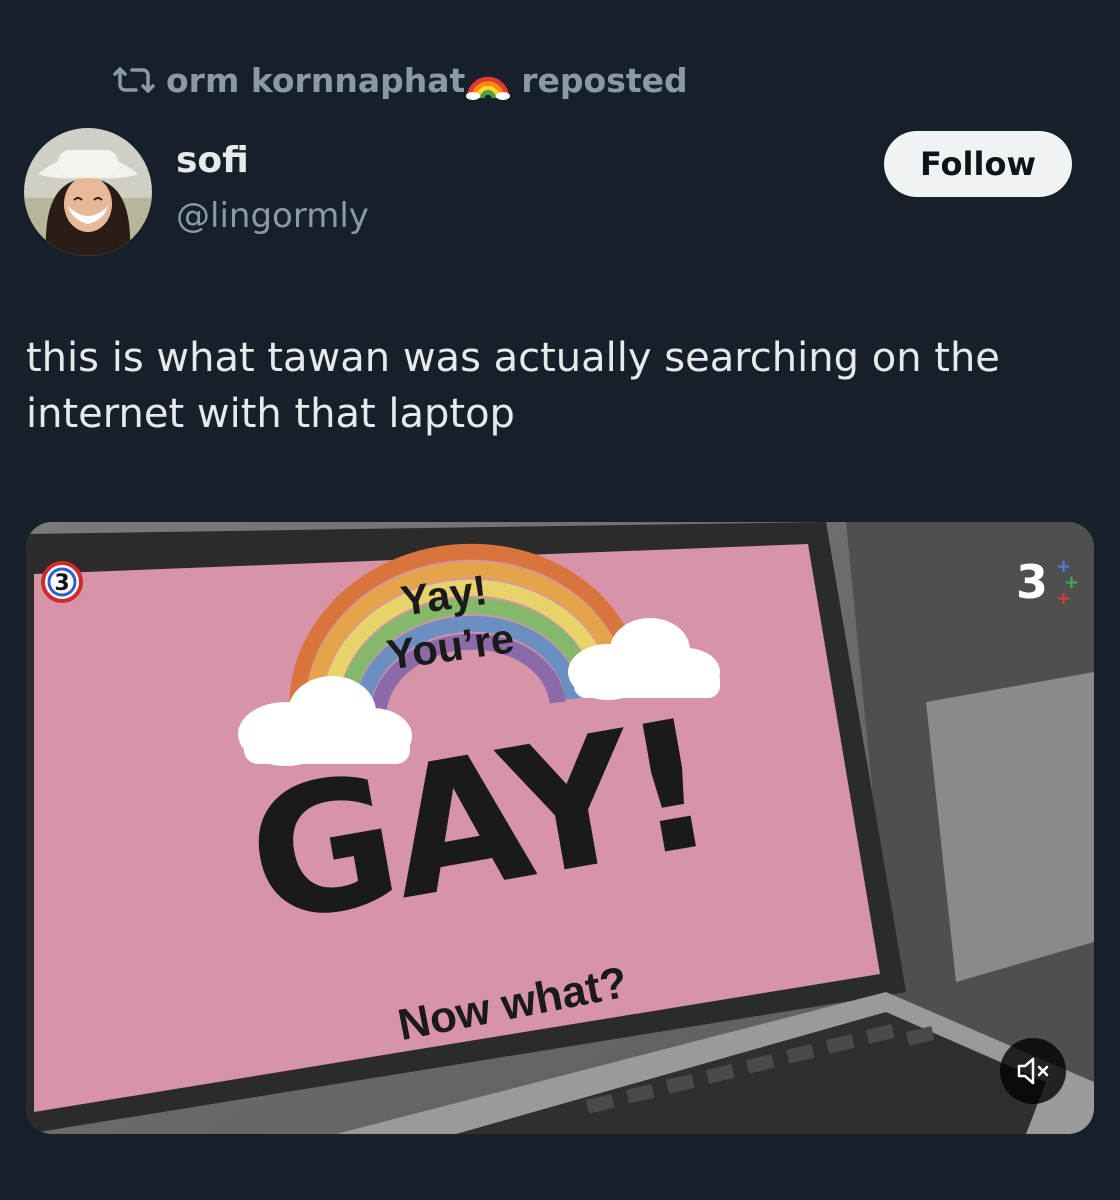 The height and width of the screenshot is (1200, 1120). I want to click on follow-button: Follow, so click(978, 164).